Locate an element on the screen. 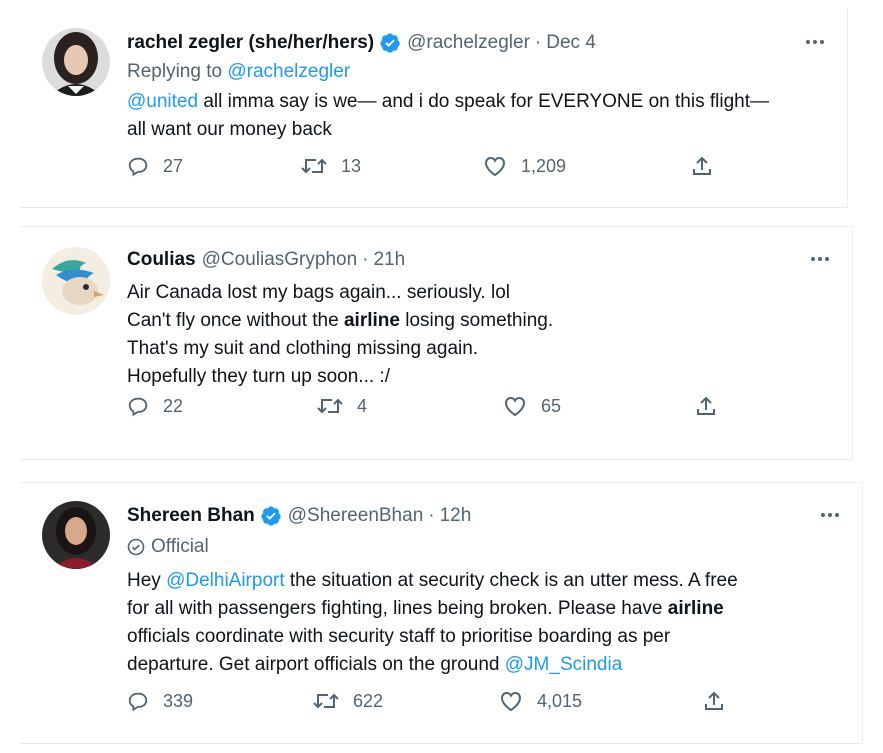 The image size is (883, 753). retweet-count: 13 is located at coordinates (351, 165).